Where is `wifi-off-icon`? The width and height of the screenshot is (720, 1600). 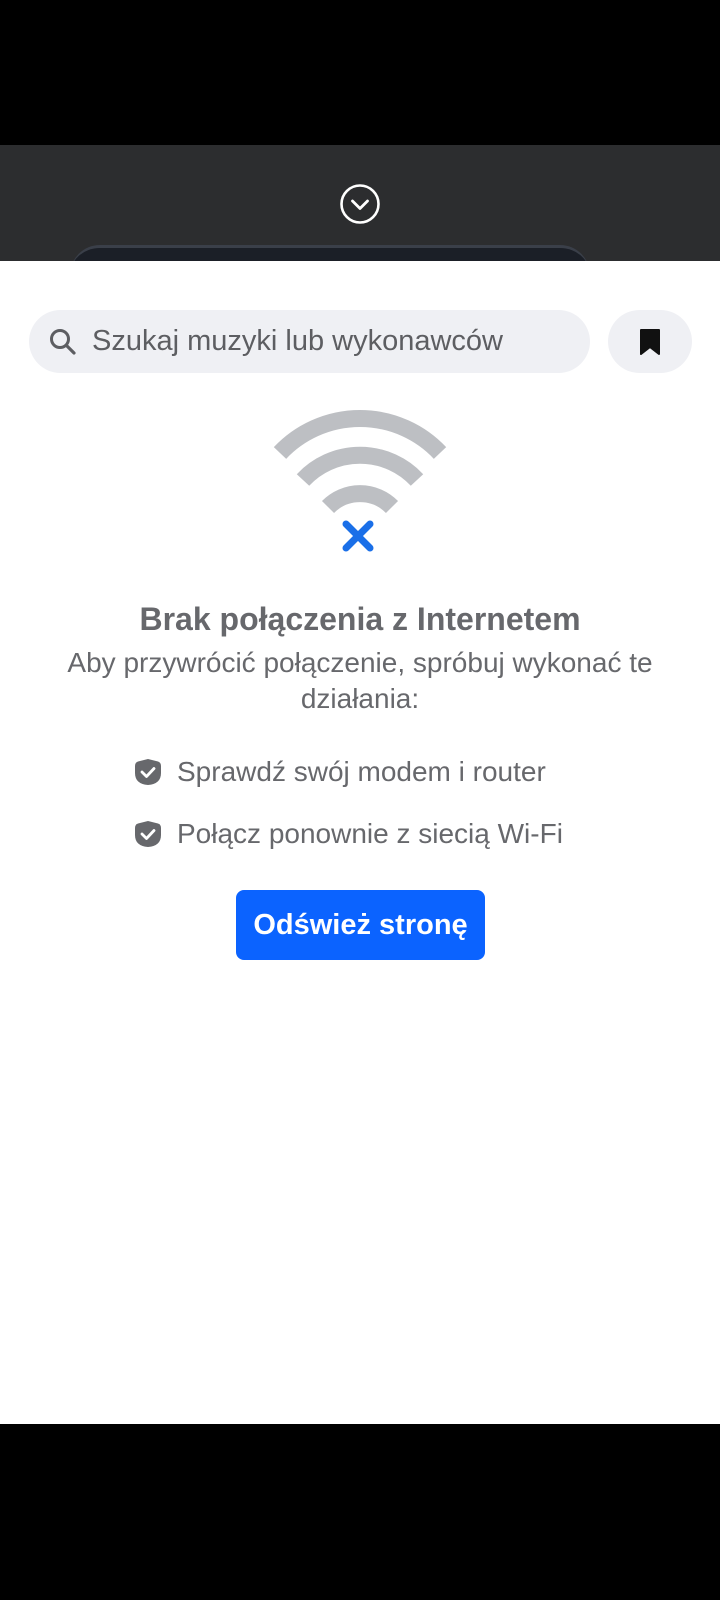
wifi-off-icon is located at coordinates (360, 481).